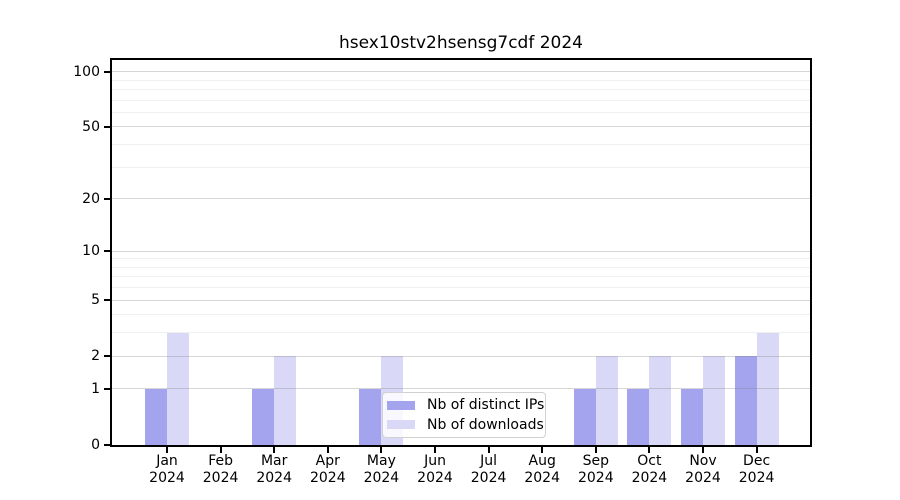  I want to click on legend-label: Nb of downloads, so click(485, 424).